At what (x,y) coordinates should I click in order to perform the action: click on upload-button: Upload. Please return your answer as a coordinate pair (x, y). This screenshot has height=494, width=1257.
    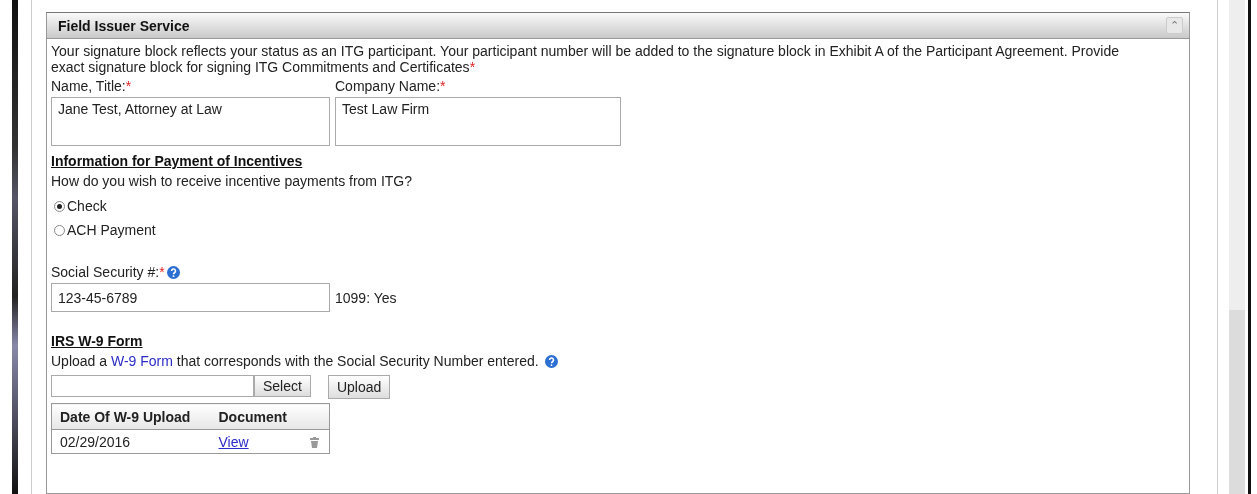
    Looking at the image, I should click on (359, 387).